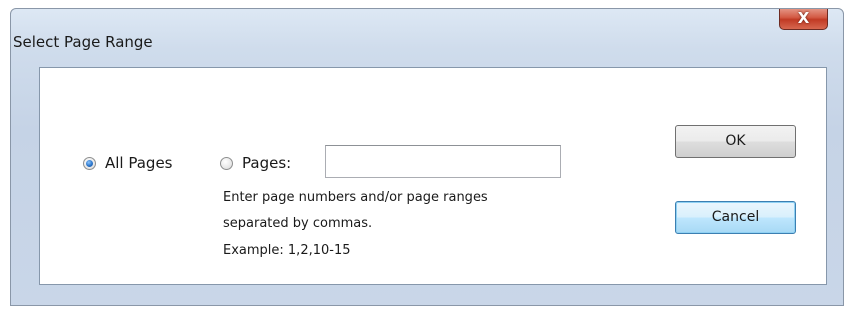  What do you see at coordinates (266, 163) in the screenshot?
I see `pages-label: Pages:` at bounding box center [266, 163].